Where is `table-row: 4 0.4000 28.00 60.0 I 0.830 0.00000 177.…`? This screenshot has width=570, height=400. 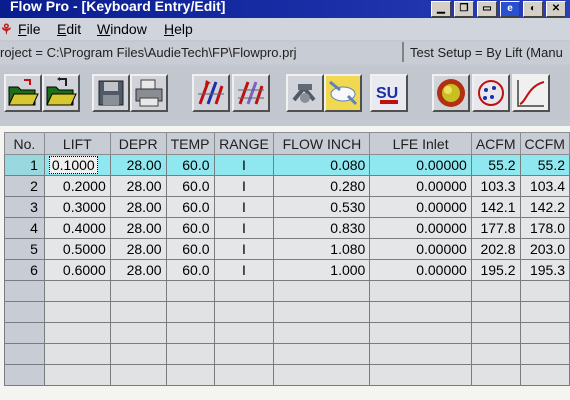 table-row: 4 0.4000 28.00 60.0 I 0.830 0.00000 177.… is located at coordinates (287, 228).